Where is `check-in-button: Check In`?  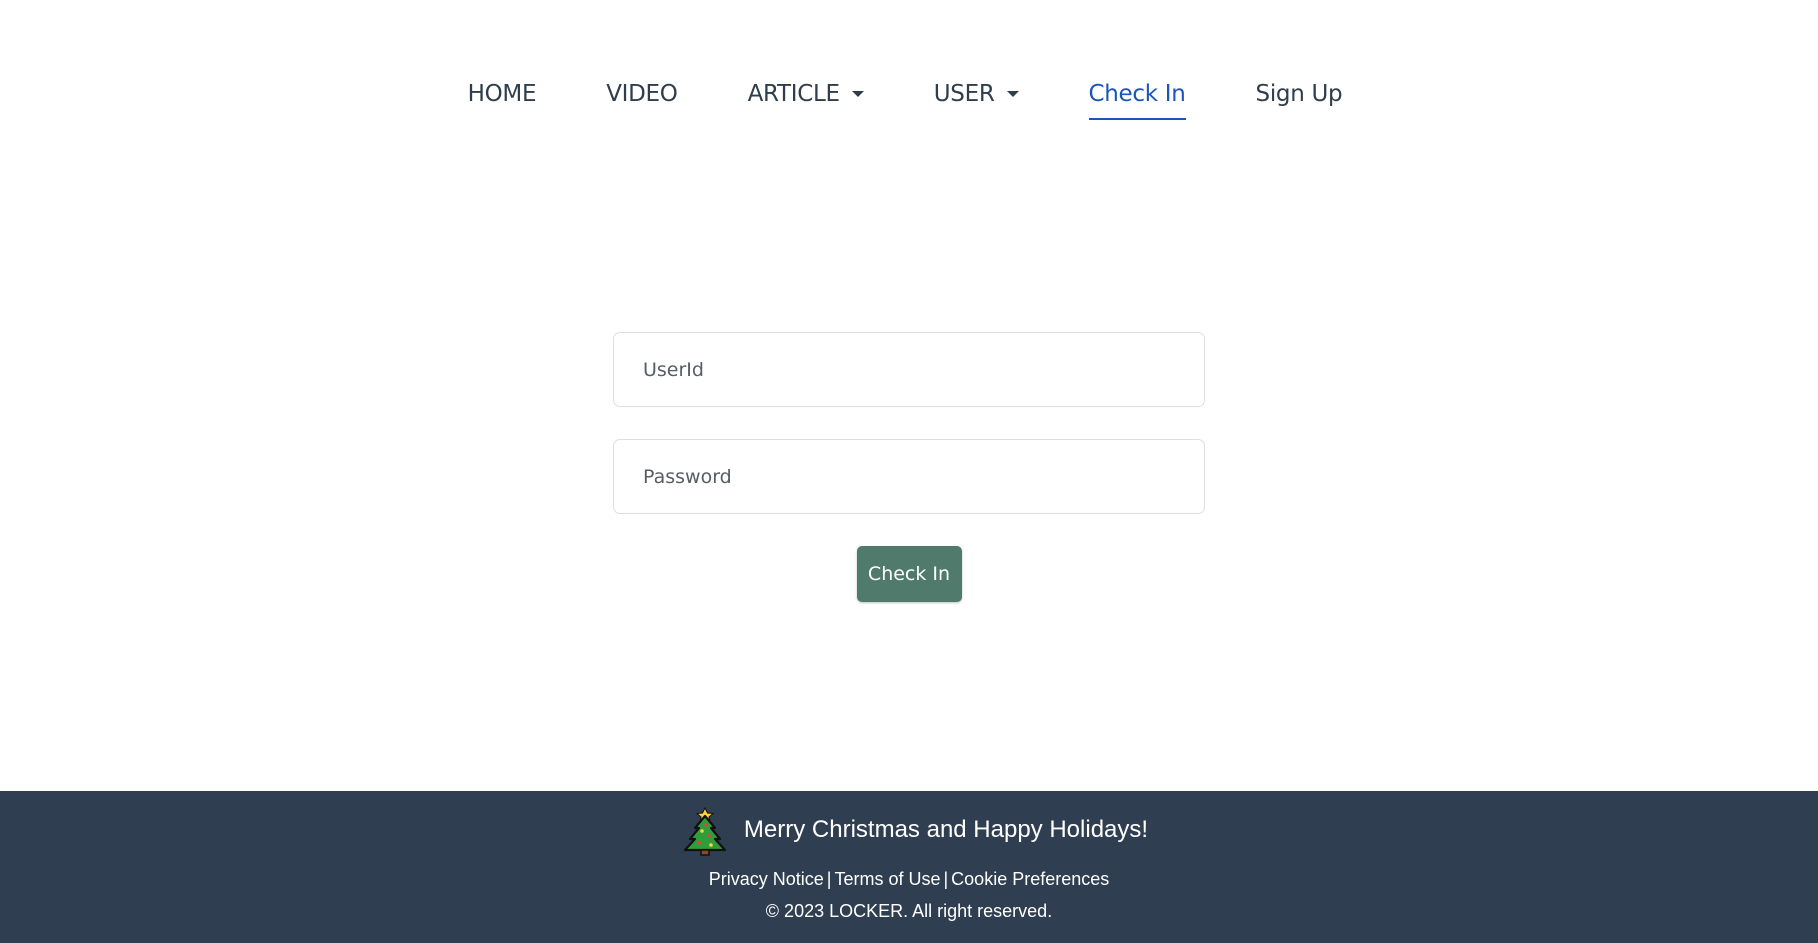 check-in-button: Check In is located at coordinates (909, 574).